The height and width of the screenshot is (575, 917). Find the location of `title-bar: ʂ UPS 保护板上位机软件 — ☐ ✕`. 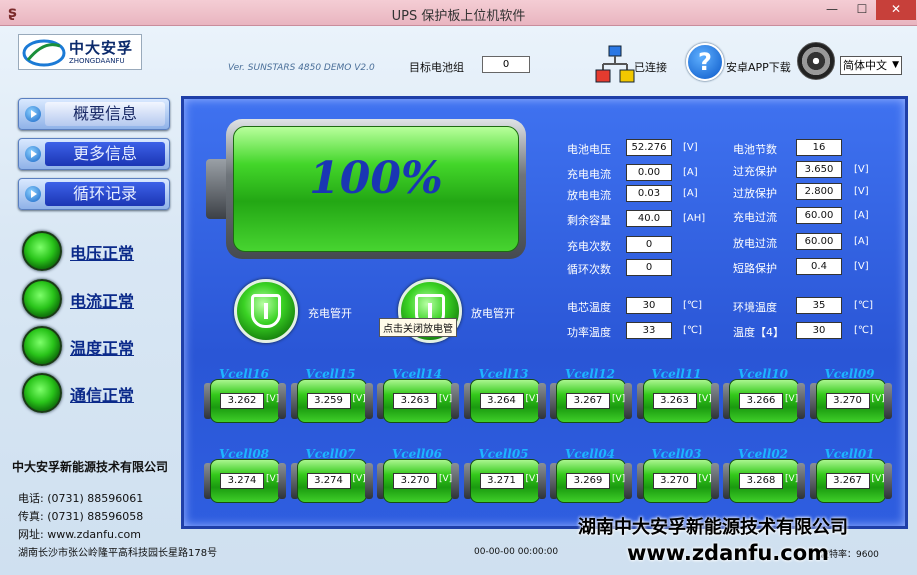

title-bar: ʂ UPS 保护板上位机软件 — ☐ ✕ is located at coordinates (458, 13).